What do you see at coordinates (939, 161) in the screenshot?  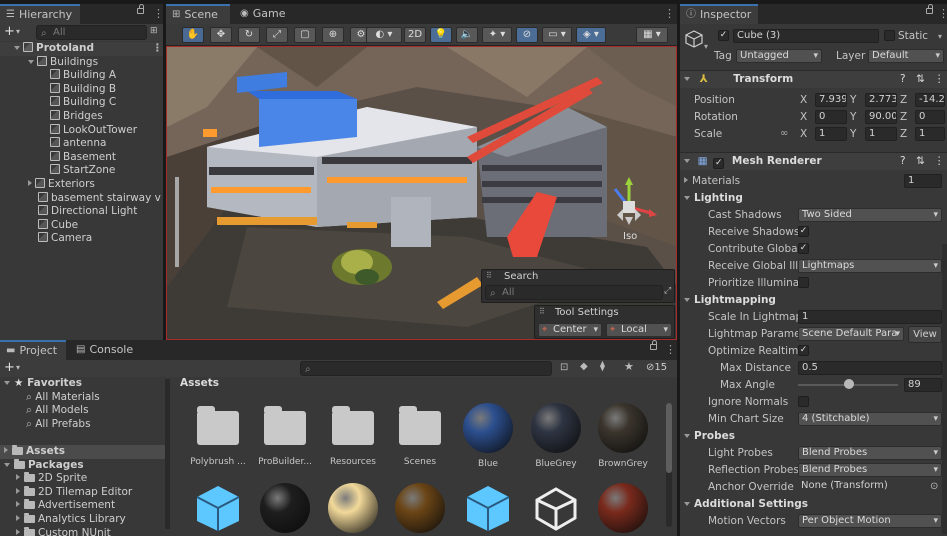 I see `mr-component-menu-icon: ⋮` at bounding box center [939, 161].